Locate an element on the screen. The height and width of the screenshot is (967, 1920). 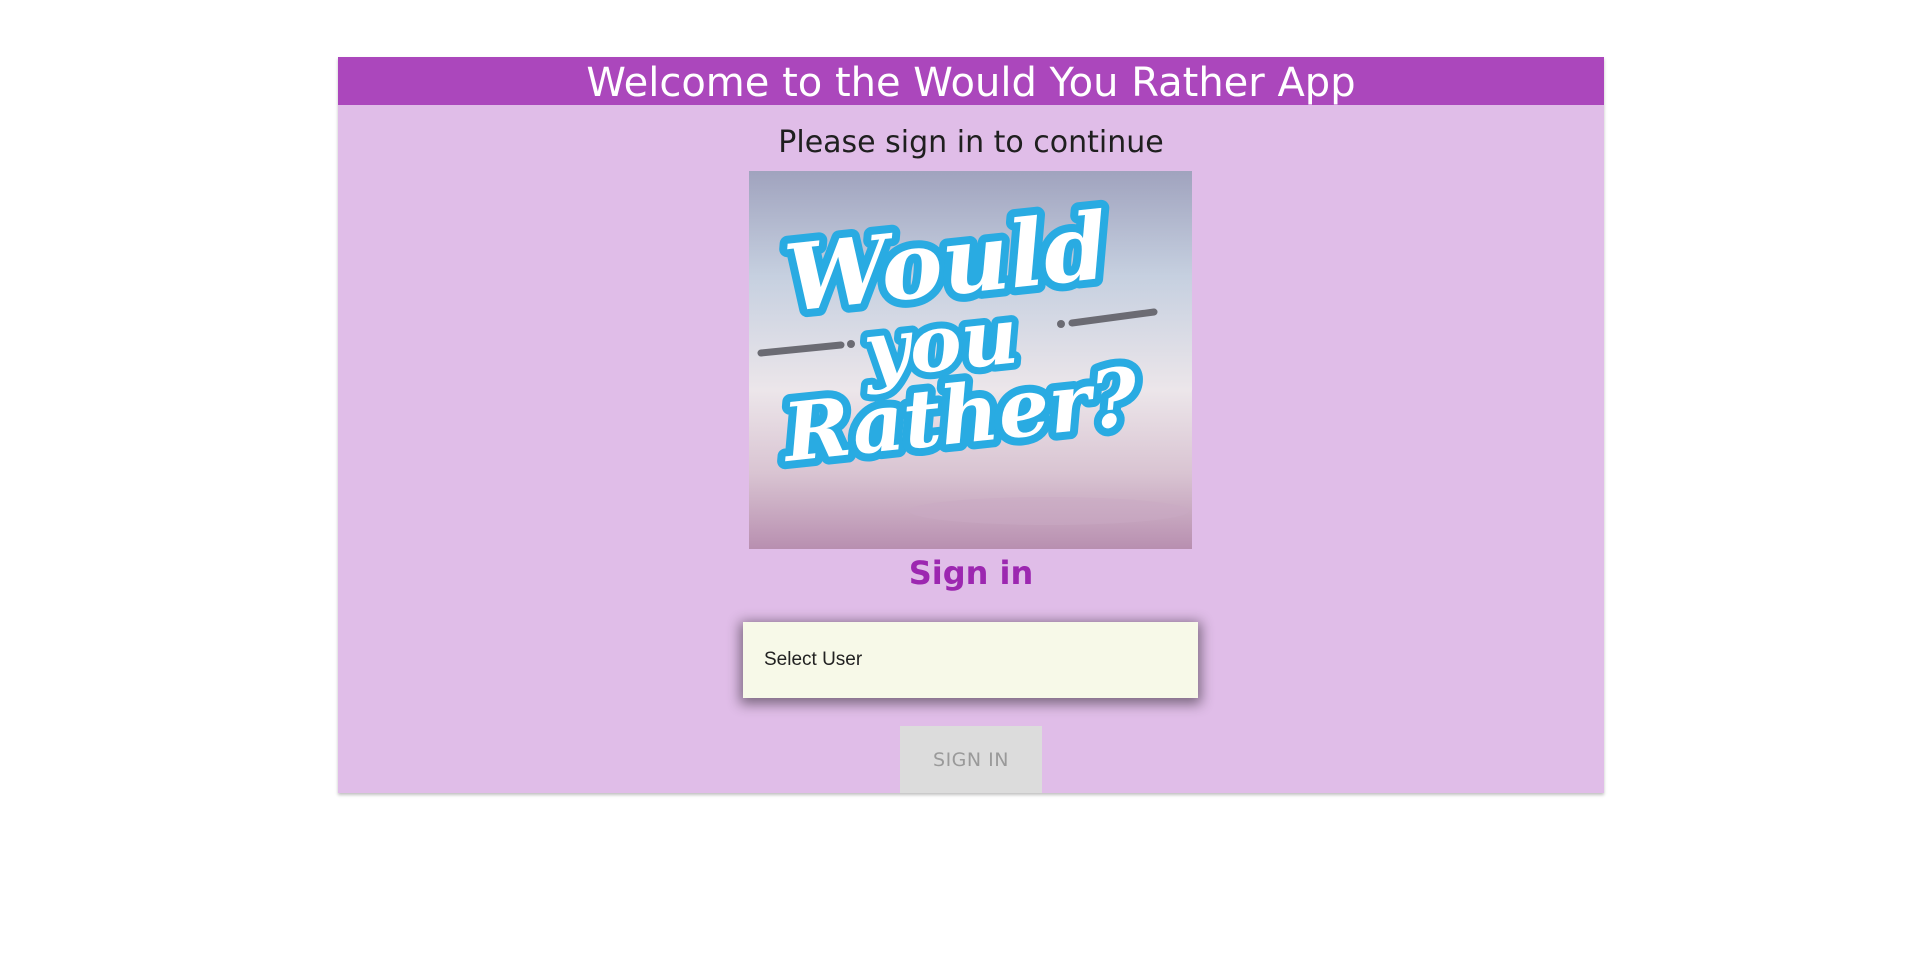
signin-prompt: Please sign in to continue is located at coordinates (971, 142).